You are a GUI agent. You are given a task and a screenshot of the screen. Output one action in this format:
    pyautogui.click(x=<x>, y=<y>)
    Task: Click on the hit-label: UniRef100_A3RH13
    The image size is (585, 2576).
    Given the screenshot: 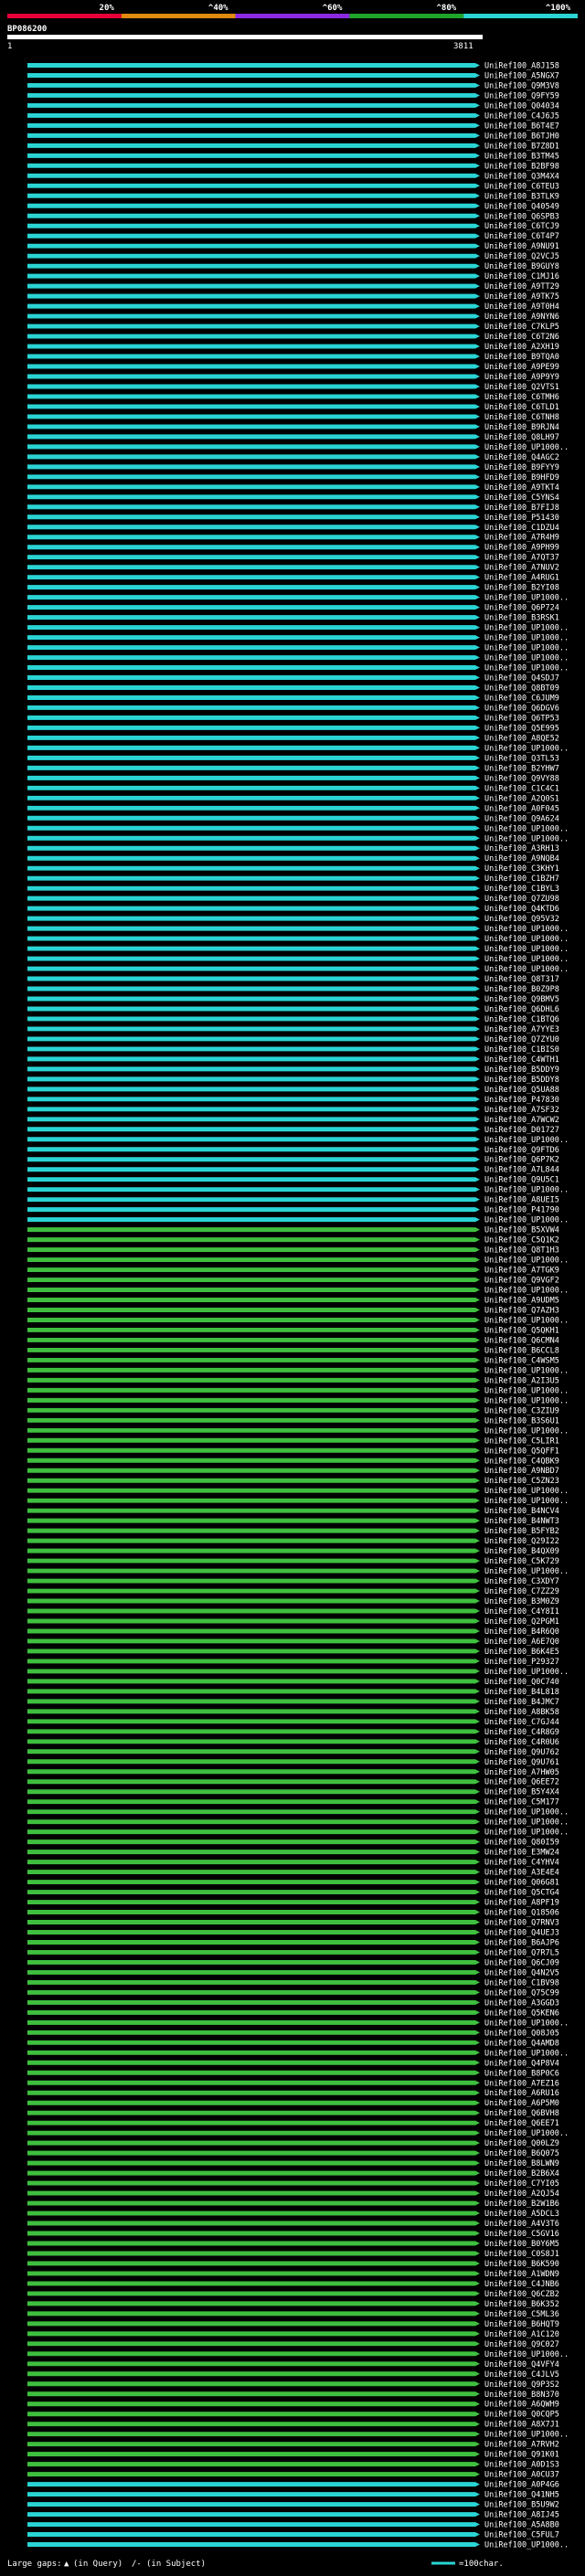 What is the action you would take?
    pyautogui.click(x=521, y=848)
    